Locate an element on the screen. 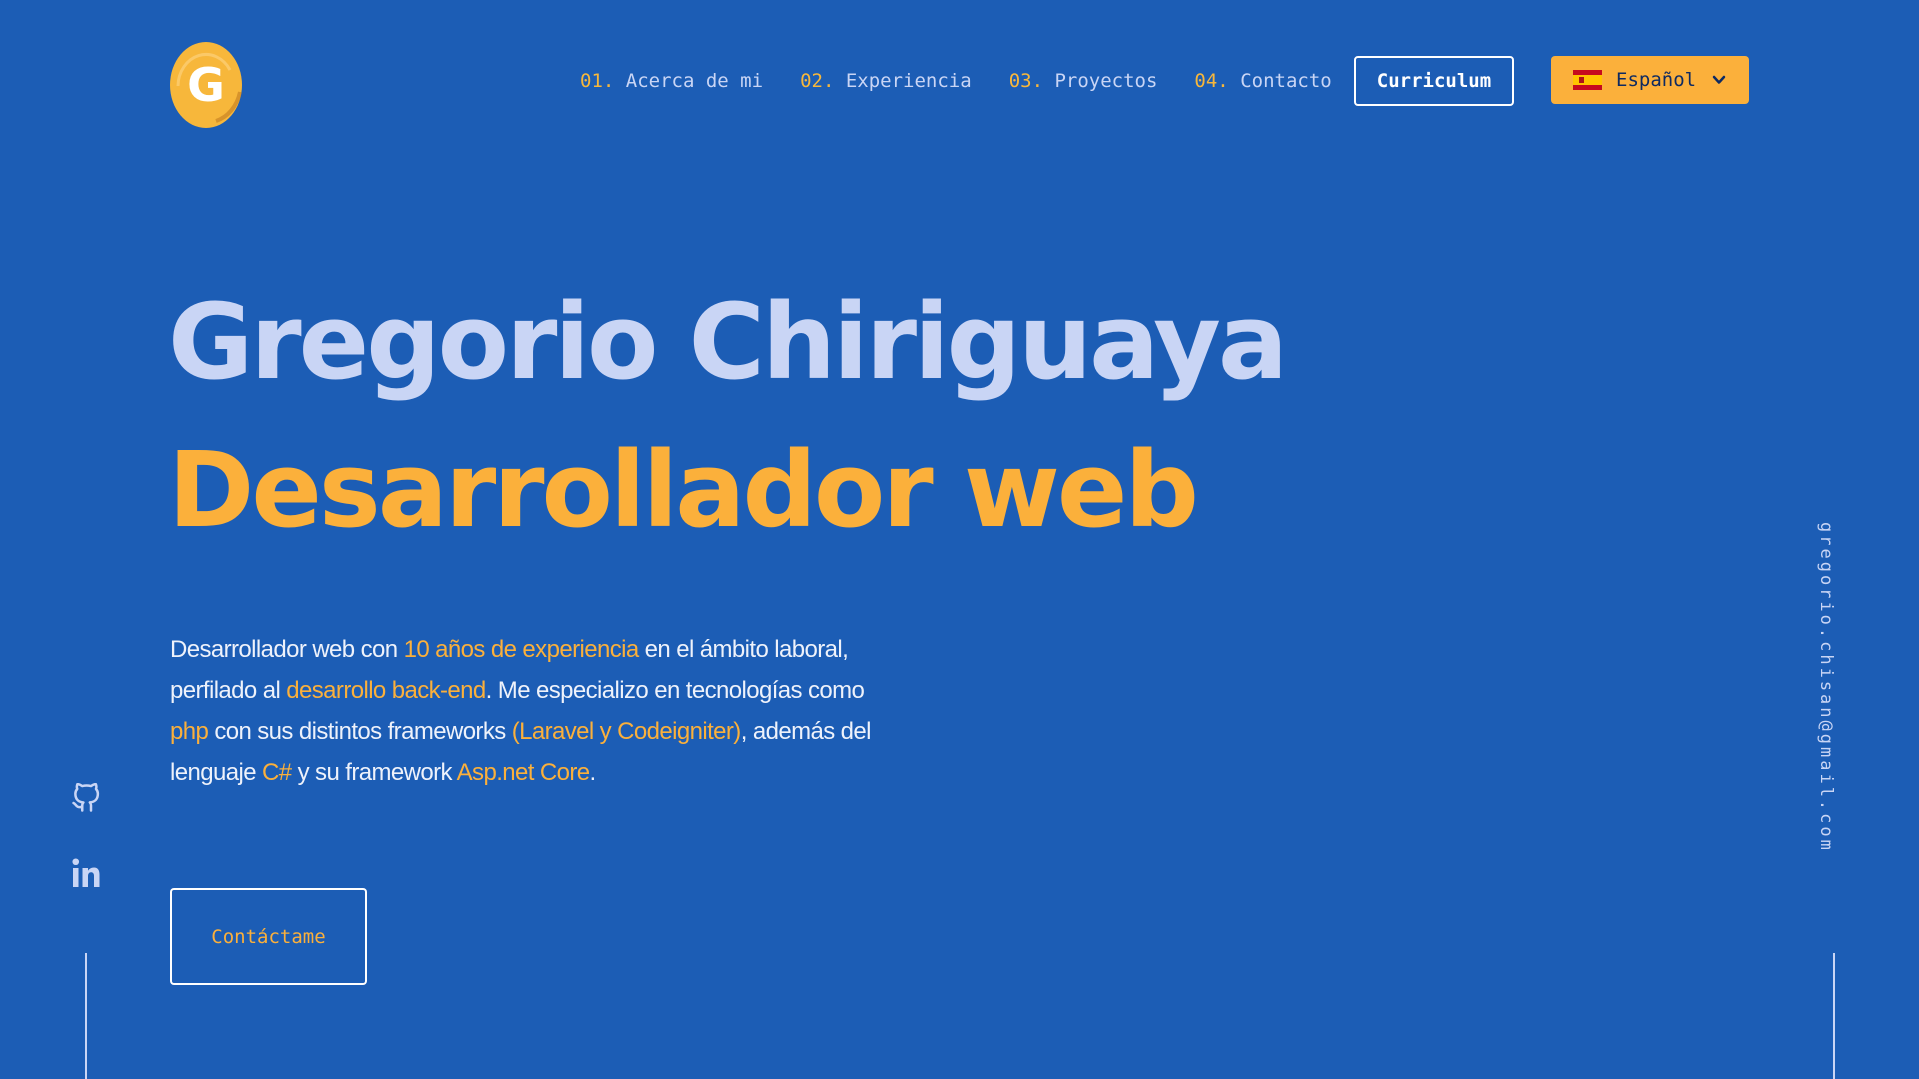 Image resolution: width=1919 pixels, height=1079 pixels. nav-item-number: 03. is located at coordinates (1026, 81).